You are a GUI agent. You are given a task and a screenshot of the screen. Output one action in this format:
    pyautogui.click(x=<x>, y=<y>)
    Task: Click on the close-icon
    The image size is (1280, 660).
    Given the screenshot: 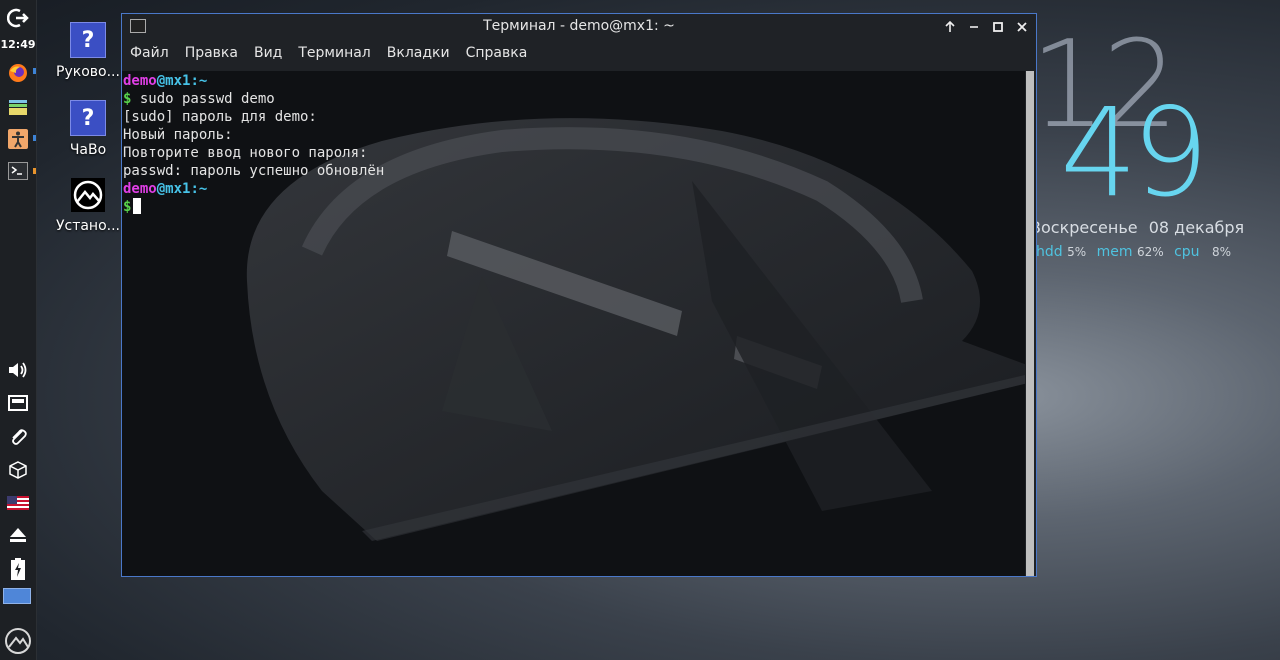 What is the action you would take?
    pyautogui.click(x=1022, y=27)
    